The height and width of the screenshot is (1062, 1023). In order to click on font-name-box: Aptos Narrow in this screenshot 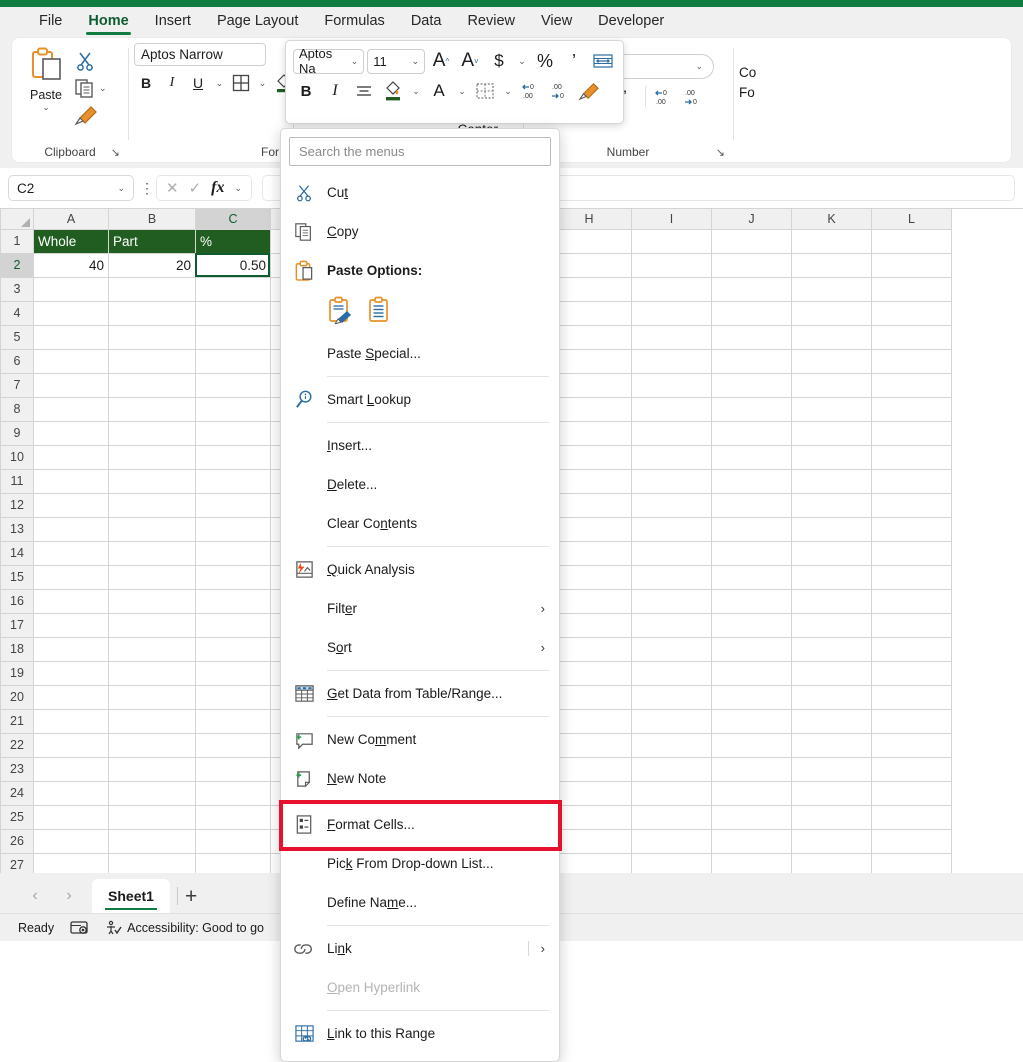, I will do `click(200, 54)`.